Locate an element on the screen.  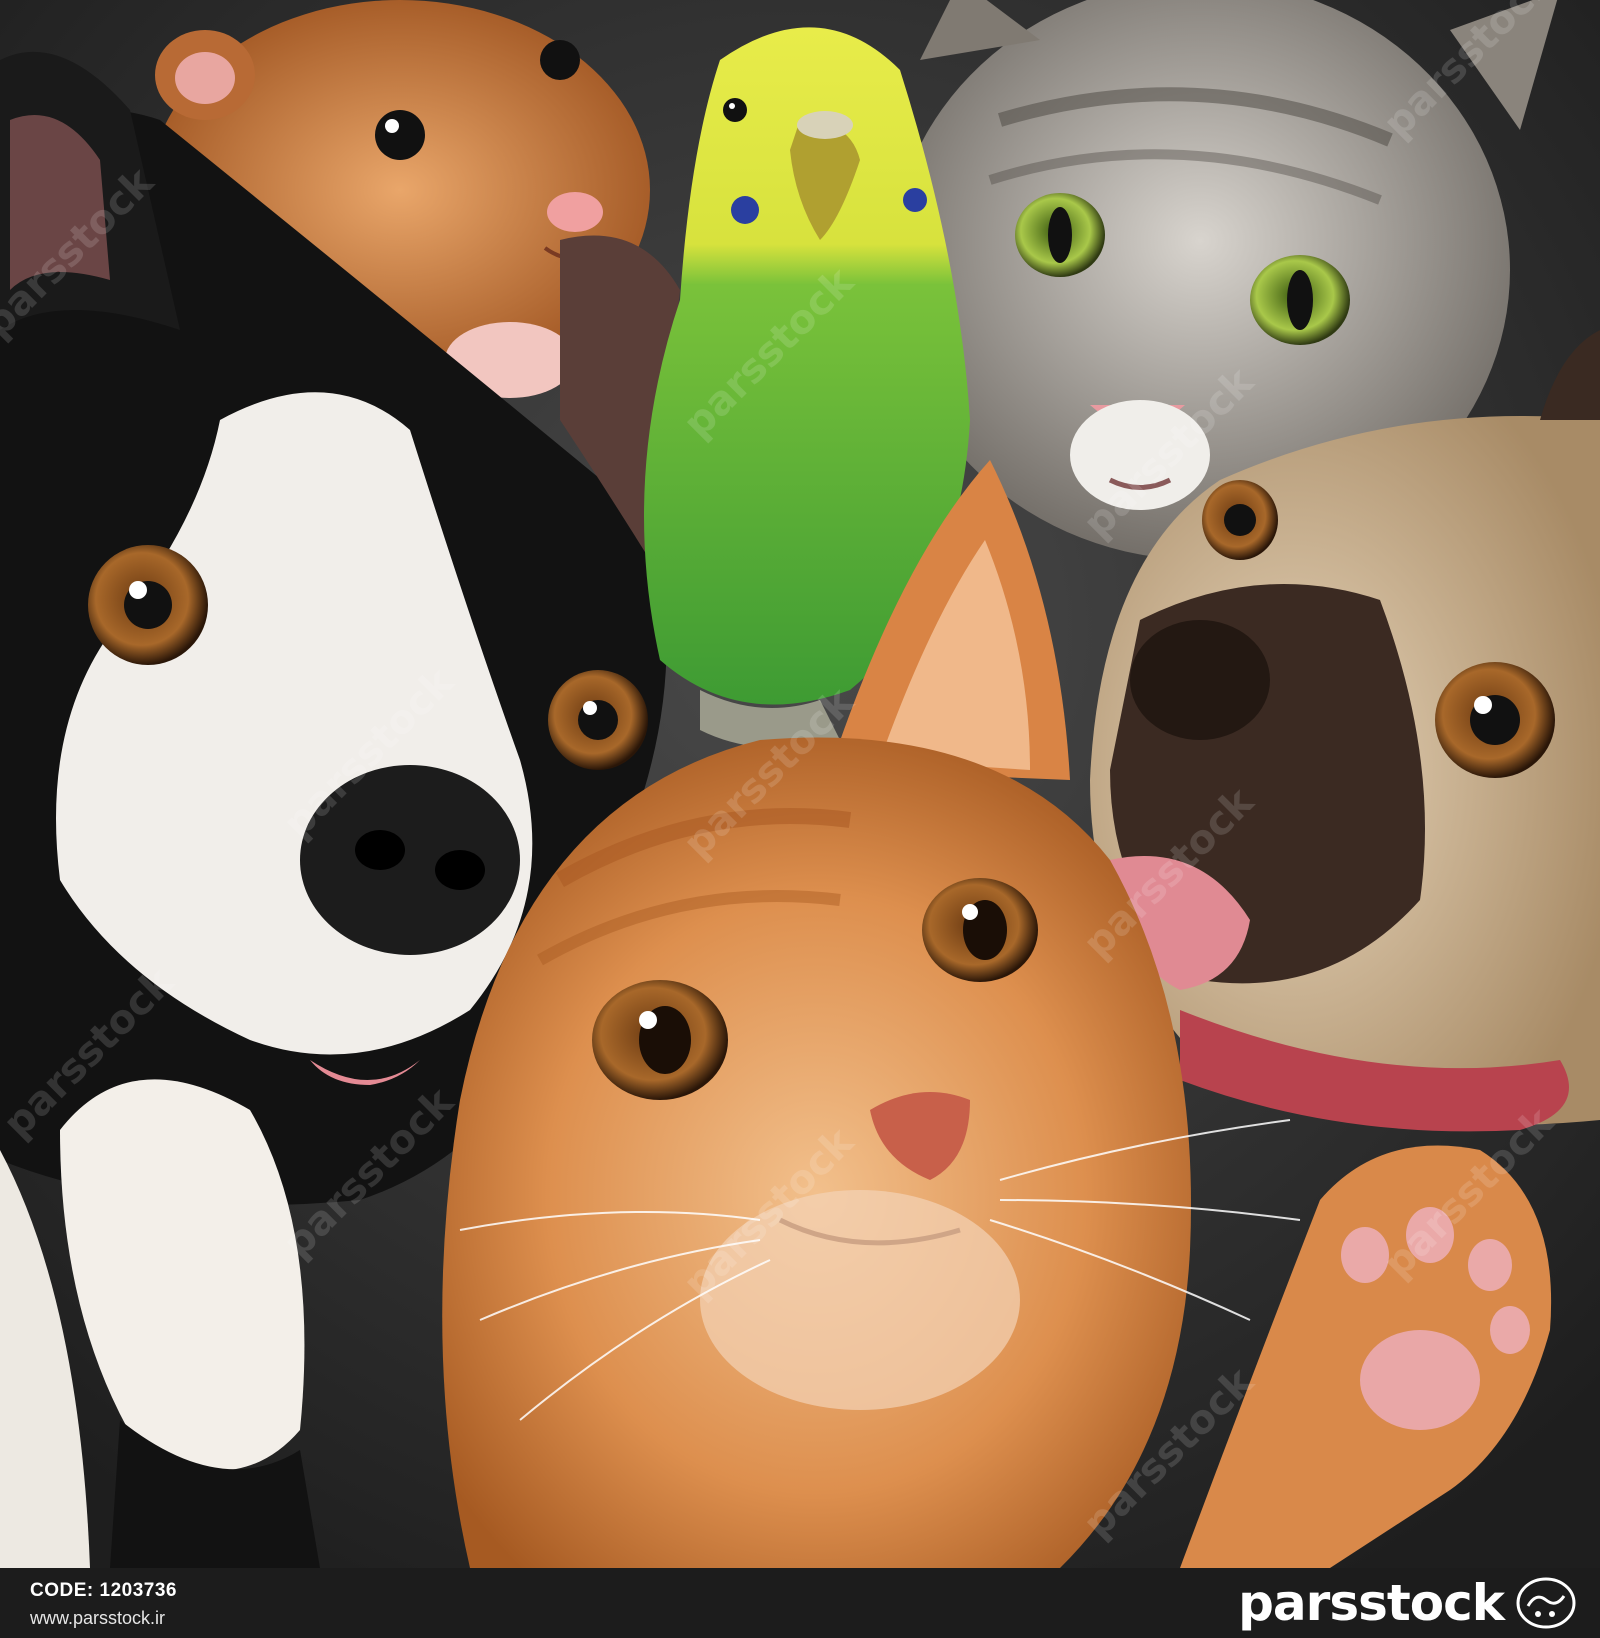
image-code: CODE: 1203736 is located at coordinates (103, 1590).